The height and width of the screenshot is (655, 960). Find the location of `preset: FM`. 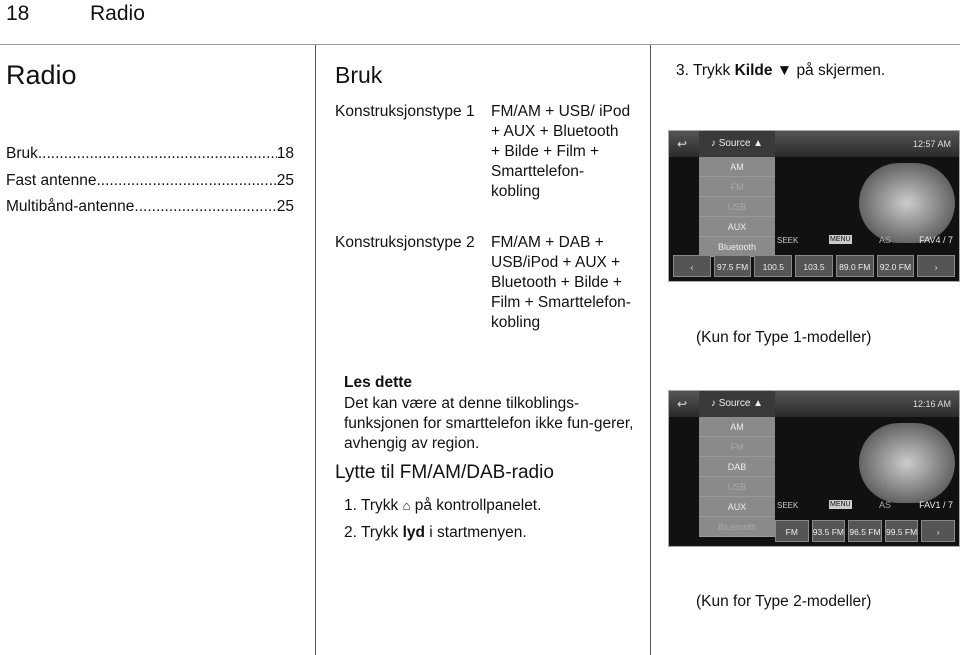

preset: FM is located at coordinates (792, 531).